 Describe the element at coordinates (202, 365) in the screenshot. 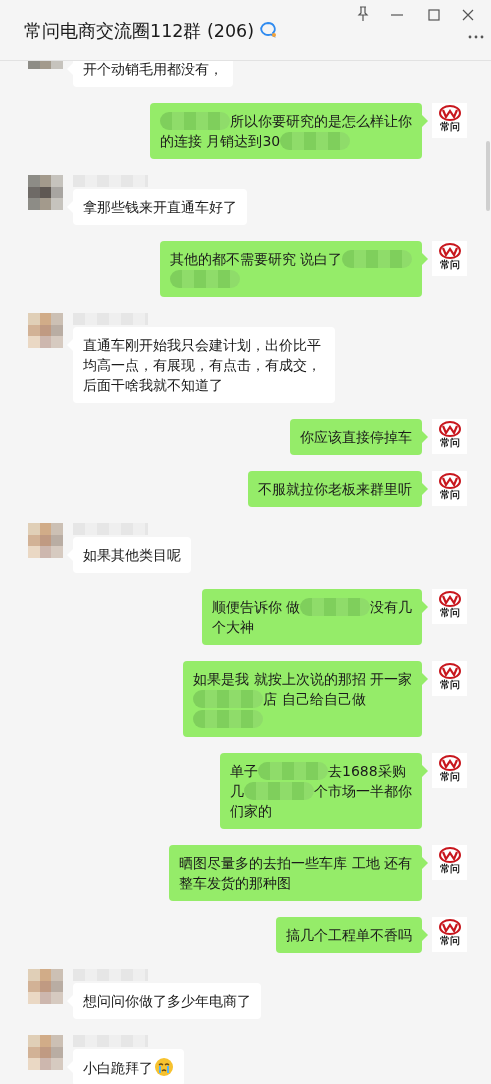

I see `message-text: 直通车刚开始我只会建计划，出价比平均高一点，有展现，有点击，有成交，后面干啥我就不知道了` at that location.